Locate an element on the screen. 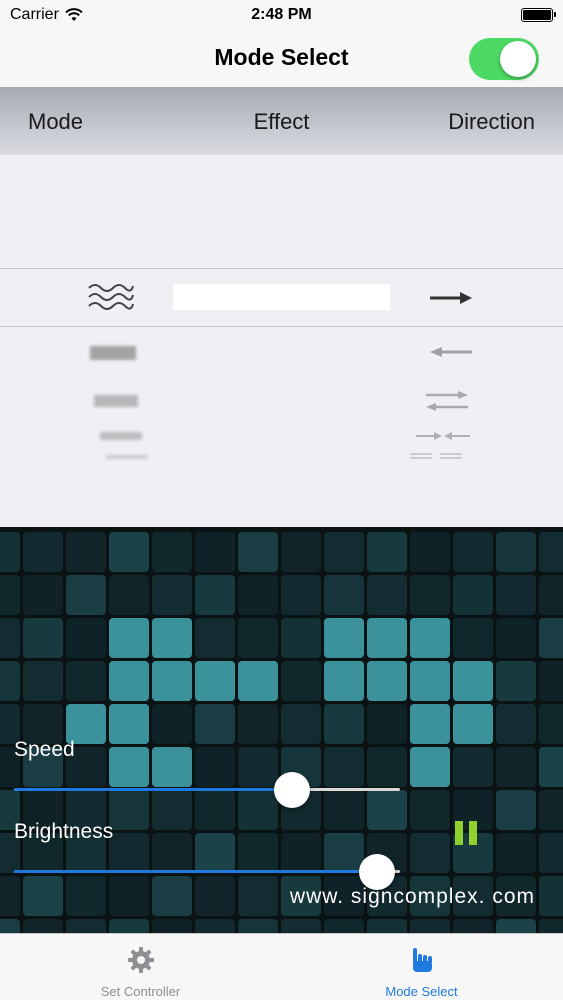 This screenshot has height=1000, width=563. speed-slider is located at coordinates (207, 790).